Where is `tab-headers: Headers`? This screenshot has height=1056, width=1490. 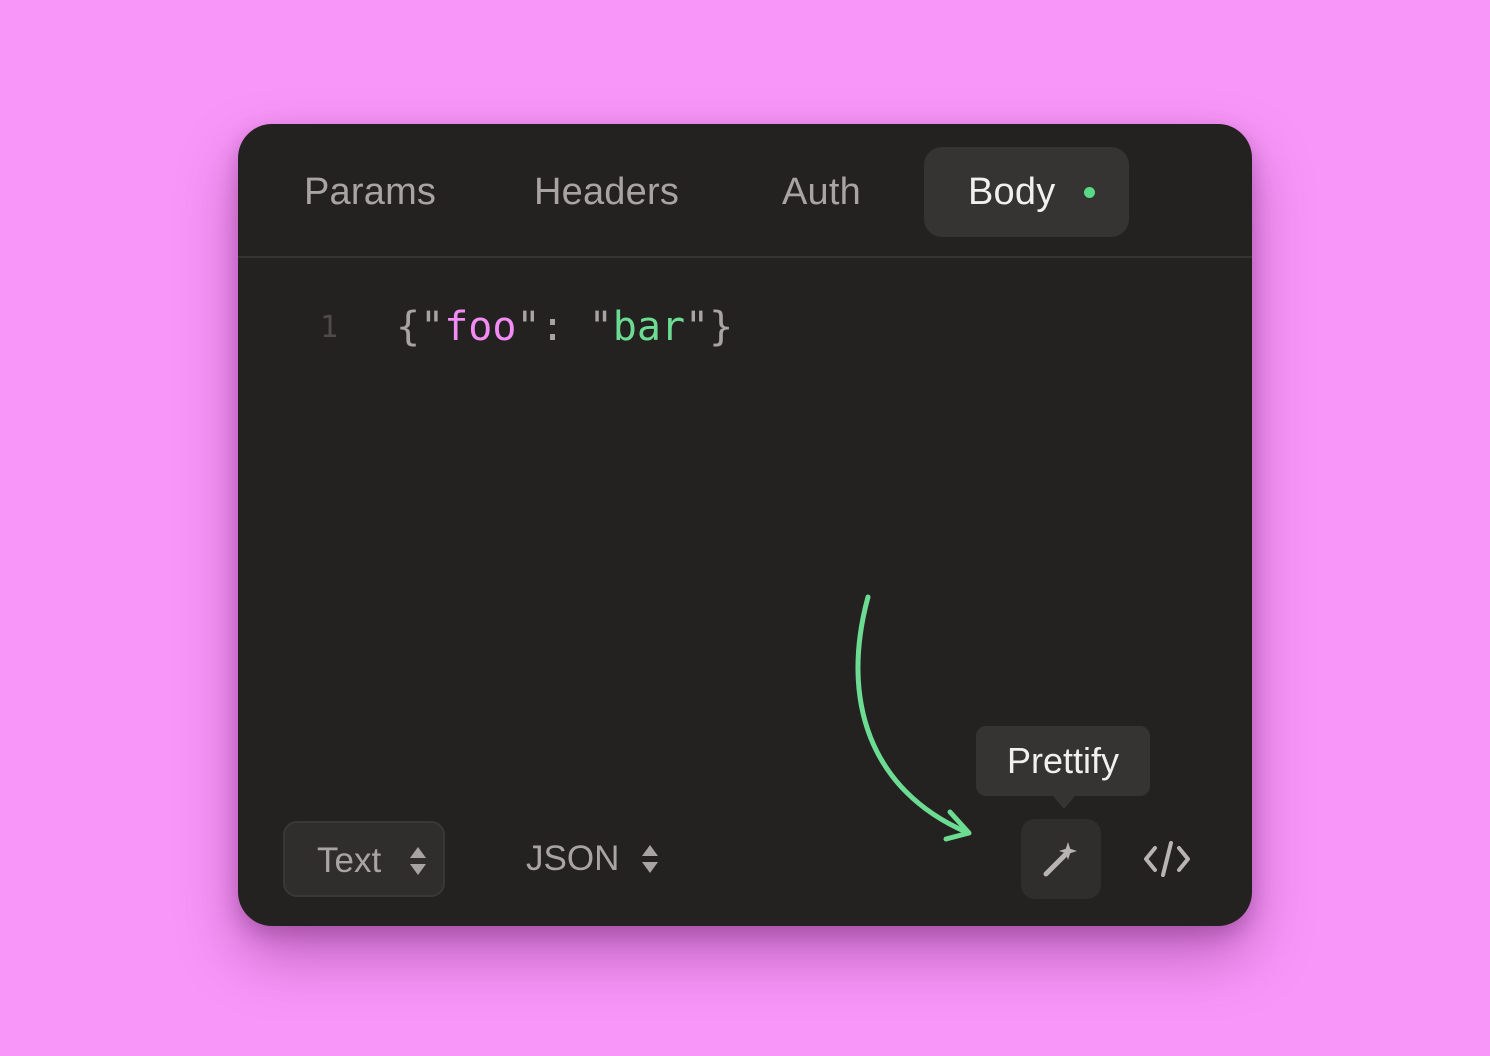
tab-headers: Headers is located at coordinates (606, 192).